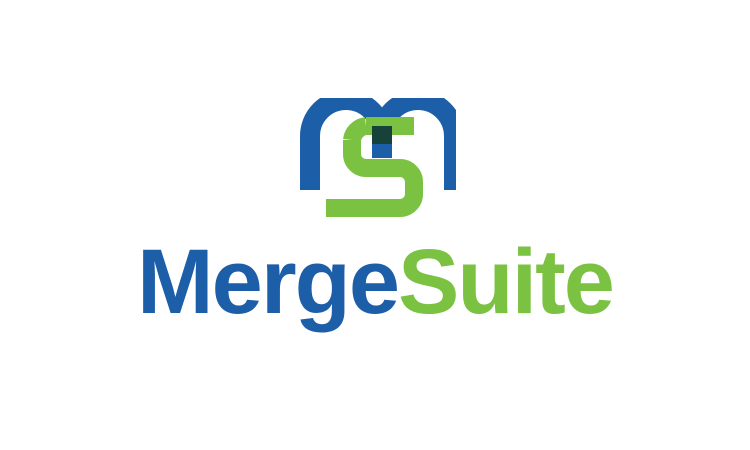 Image resolution: width=750 pixels, height=450 pixels. Describe the element at coordinates (382, 135) in the screenshot. I see `overlap-shape` at that location.